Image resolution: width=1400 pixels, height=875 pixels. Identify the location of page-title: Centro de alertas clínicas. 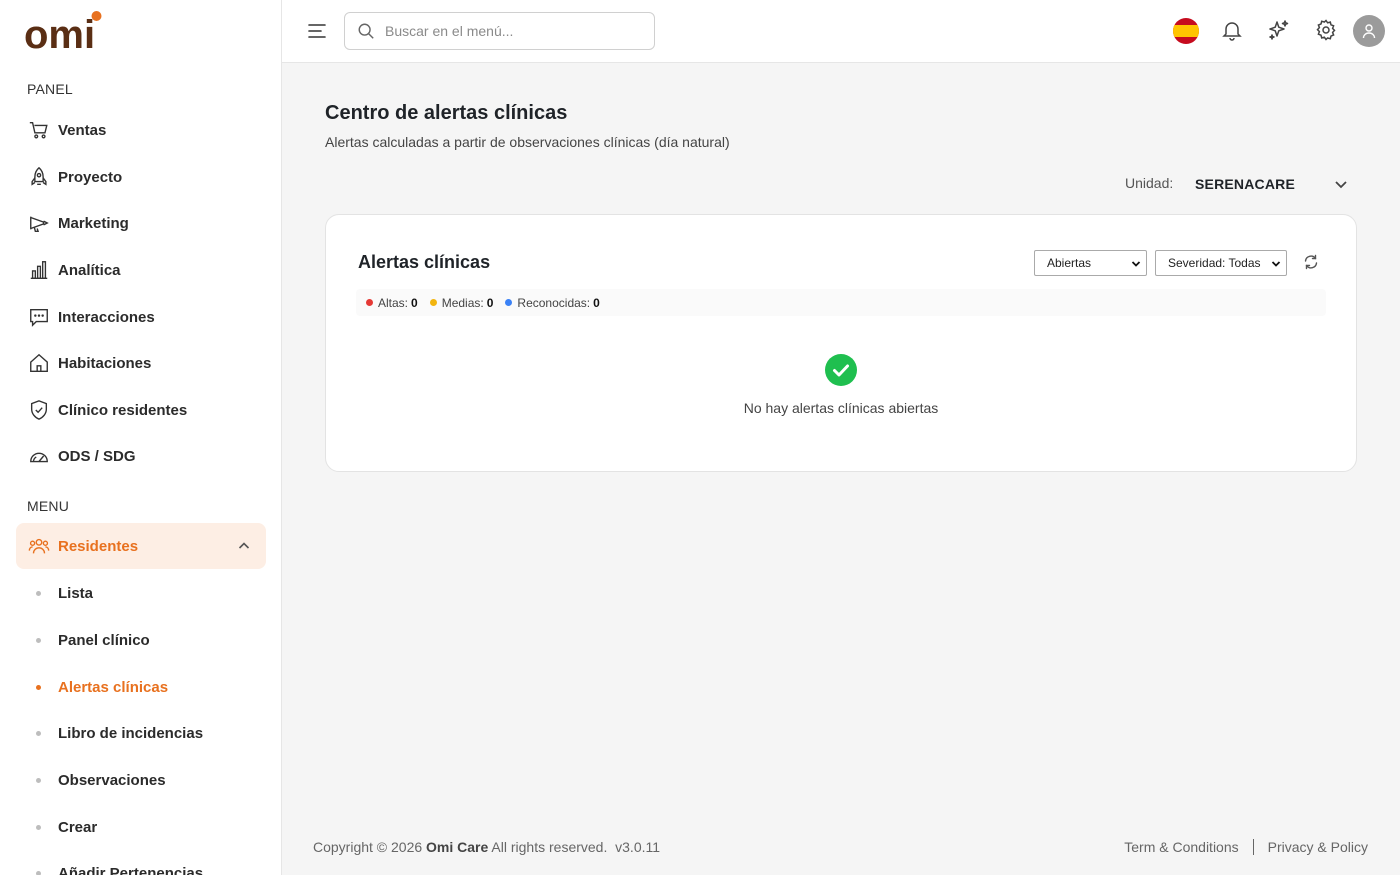
(446, 113).